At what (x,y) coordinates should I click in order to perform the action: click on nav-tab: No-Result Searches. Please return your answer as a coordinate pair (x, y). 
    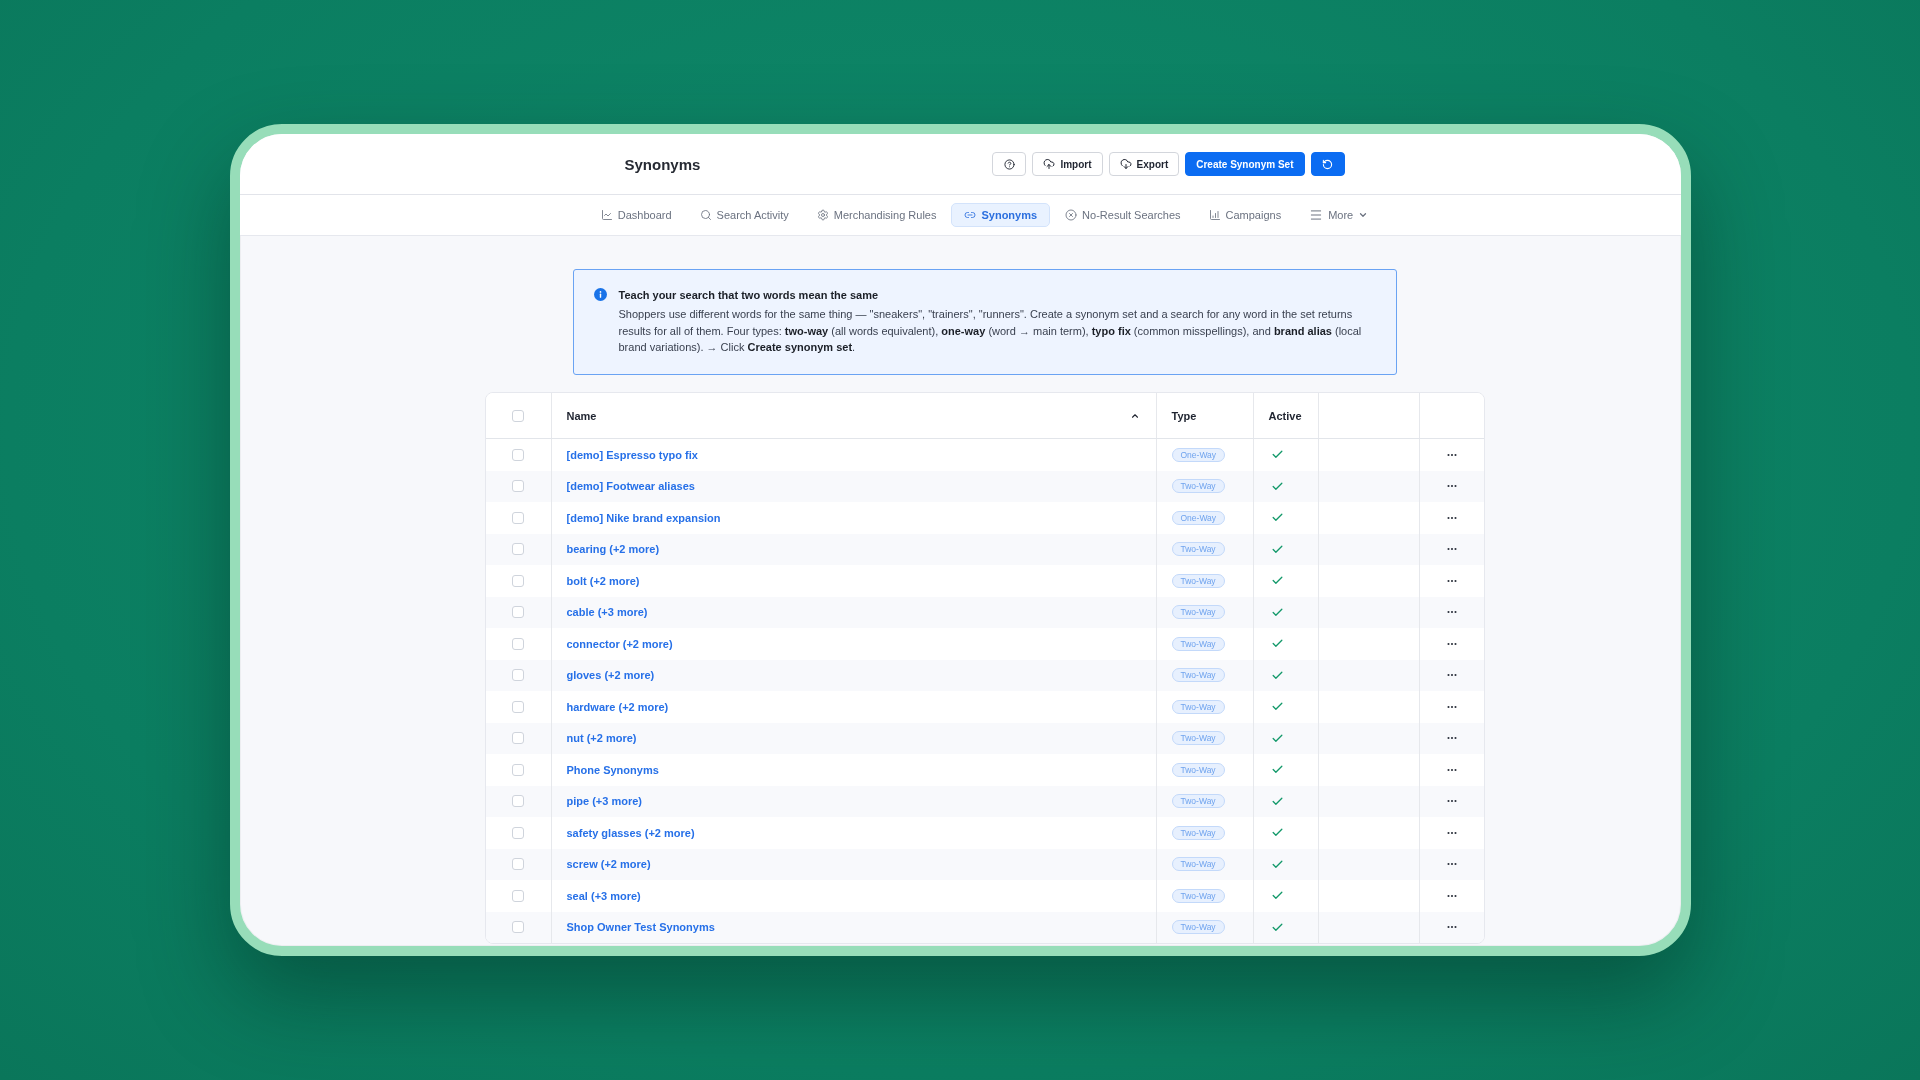
    Looking at the image, I should click on (1123, 215).